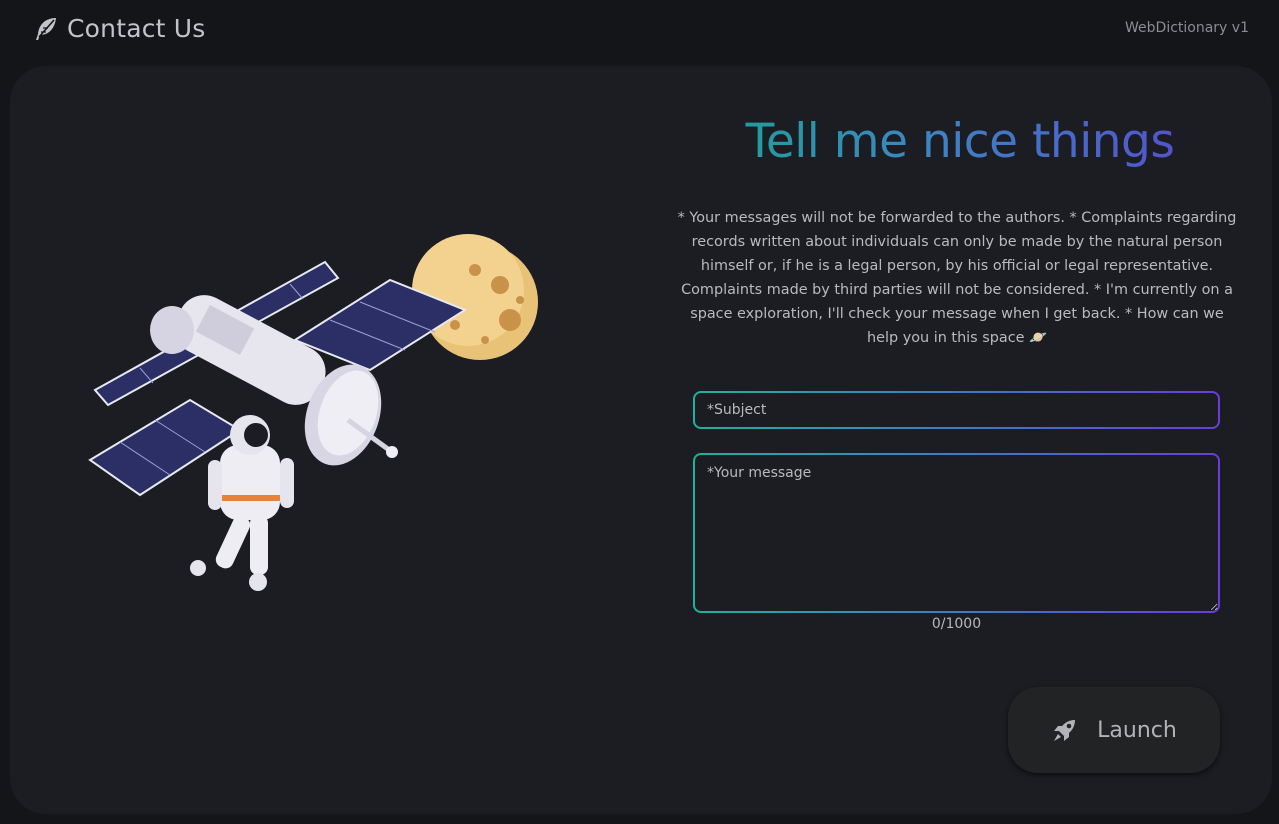 The height and width of the screenshot is (824, 1279). Describe the element at coordinates (1065, 730) in the screenshot. I see `rocket-icon` at that location.